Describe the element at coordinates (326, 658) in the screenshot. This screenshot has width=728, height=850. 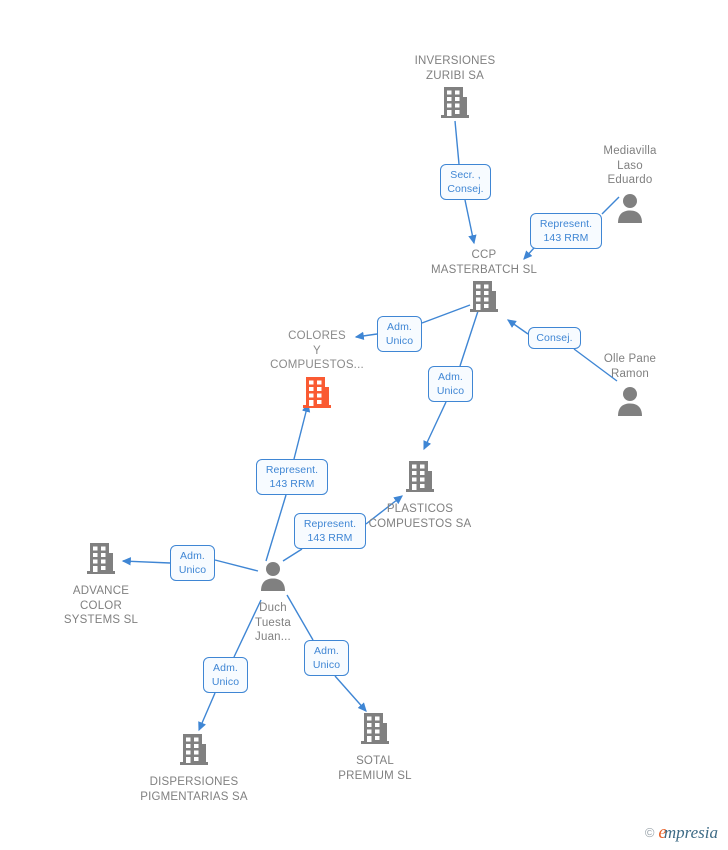
I see `edge-label-lbl-adm-unico-sotal: Adm. Unico` at that location.